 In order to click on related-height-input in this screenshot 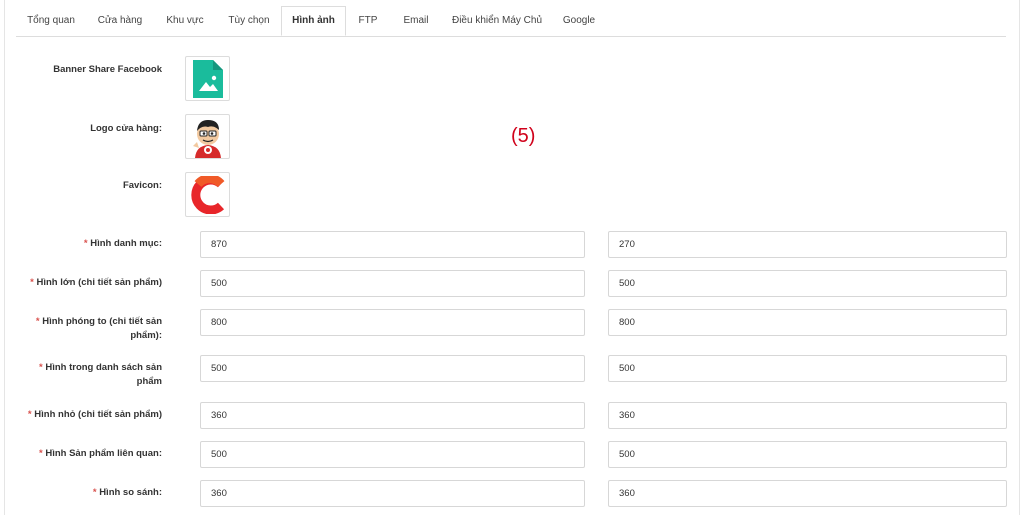, I will do `click(807, 454)`.